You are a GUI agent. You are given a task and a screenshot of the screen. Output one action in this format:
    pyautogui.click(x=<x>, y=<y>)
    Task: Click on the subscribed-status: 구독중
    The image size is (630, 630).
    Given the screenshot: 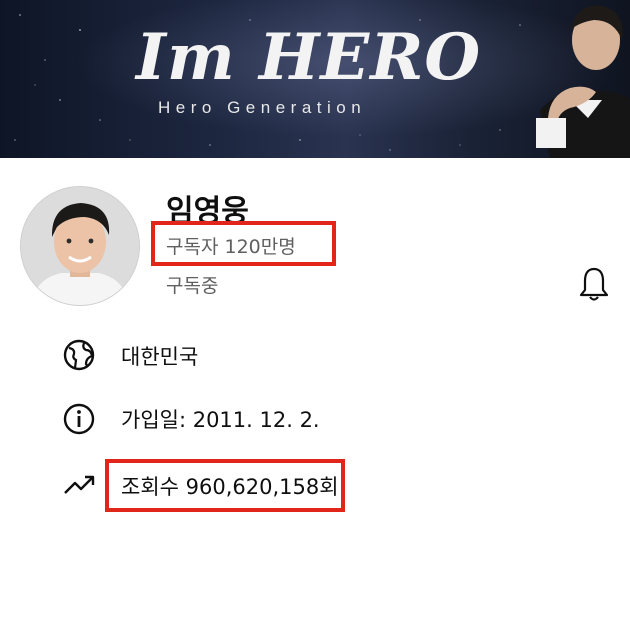 What is the action you would take?
    pyautogui.click(x=192, y=284)
    